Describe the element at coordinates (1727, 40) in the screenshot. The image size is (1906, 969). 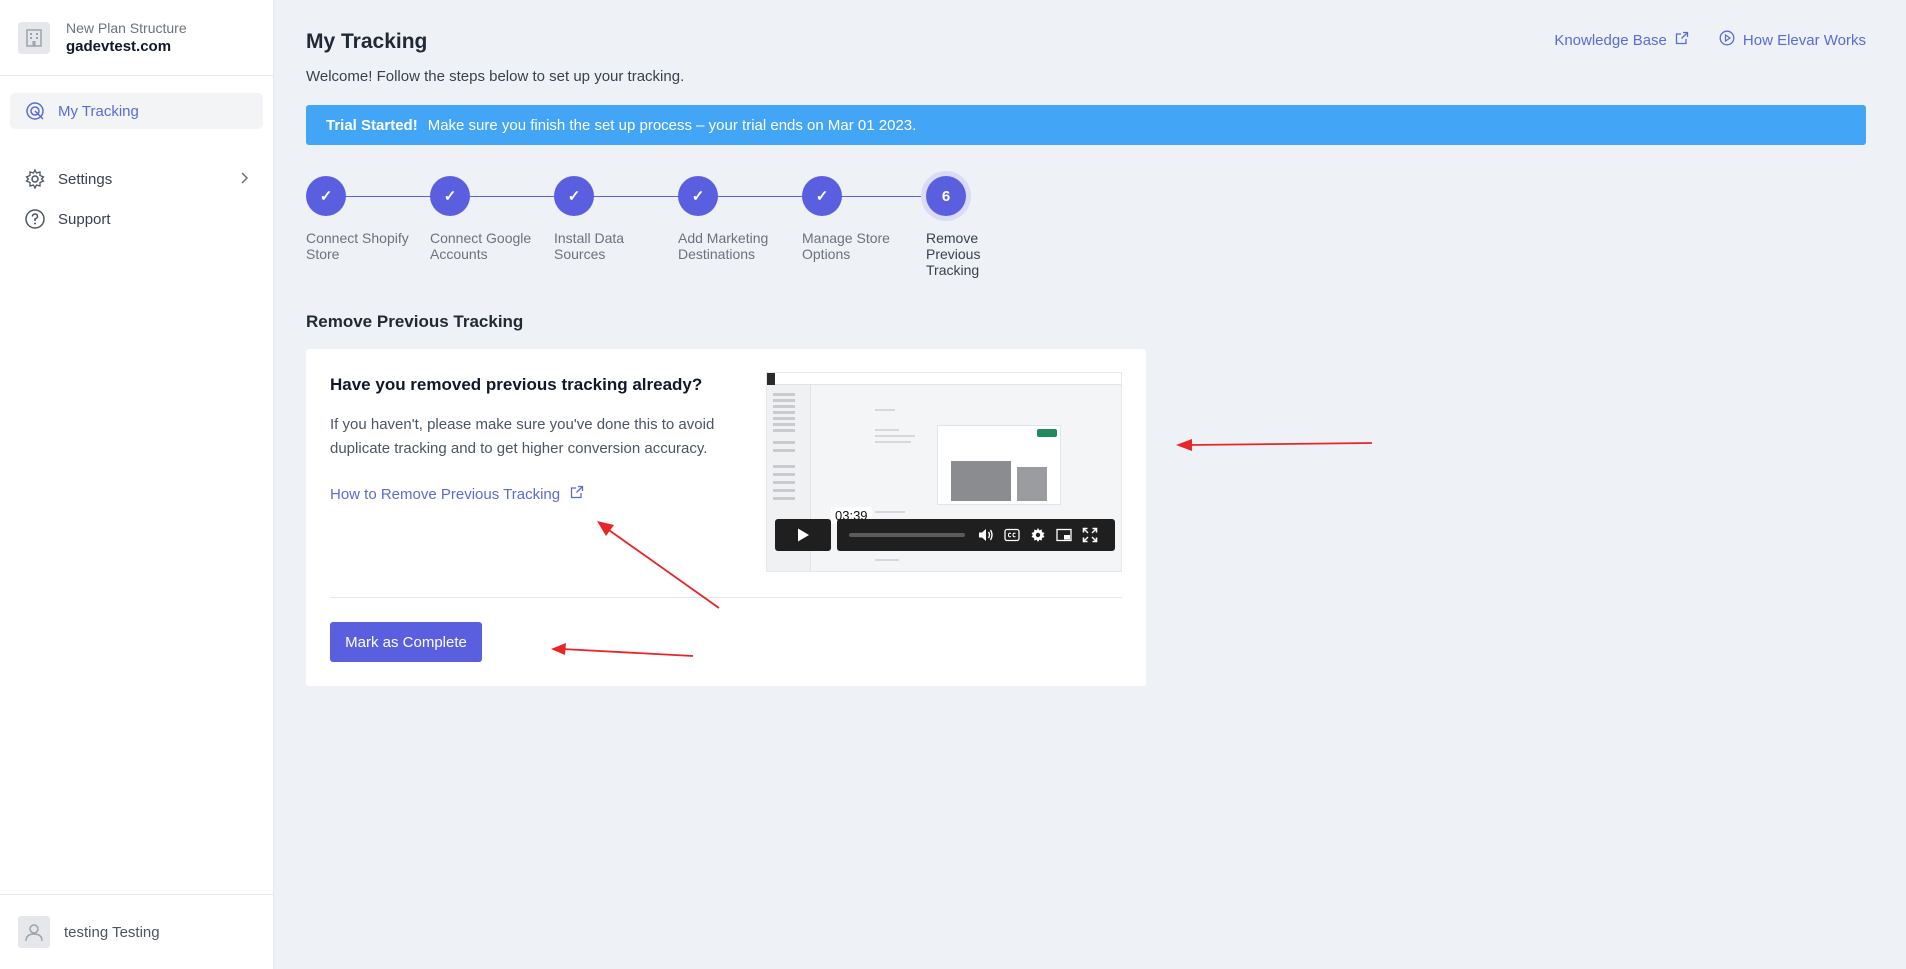
I see `play-circle-icon` at that location.